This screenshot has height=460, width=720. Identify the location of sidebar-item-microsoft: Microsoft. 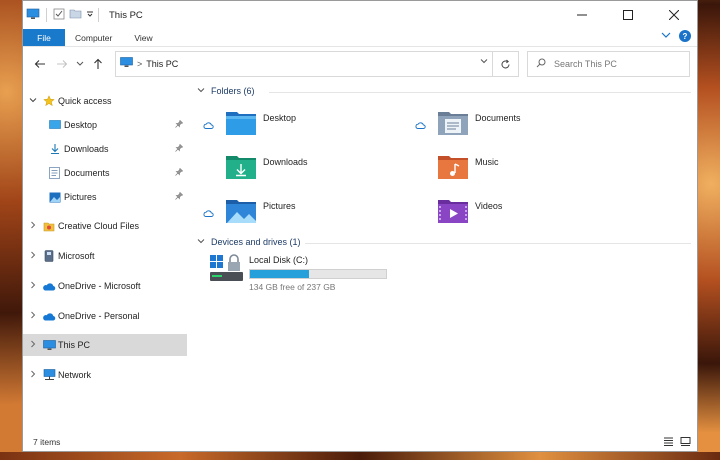
(105, 256).